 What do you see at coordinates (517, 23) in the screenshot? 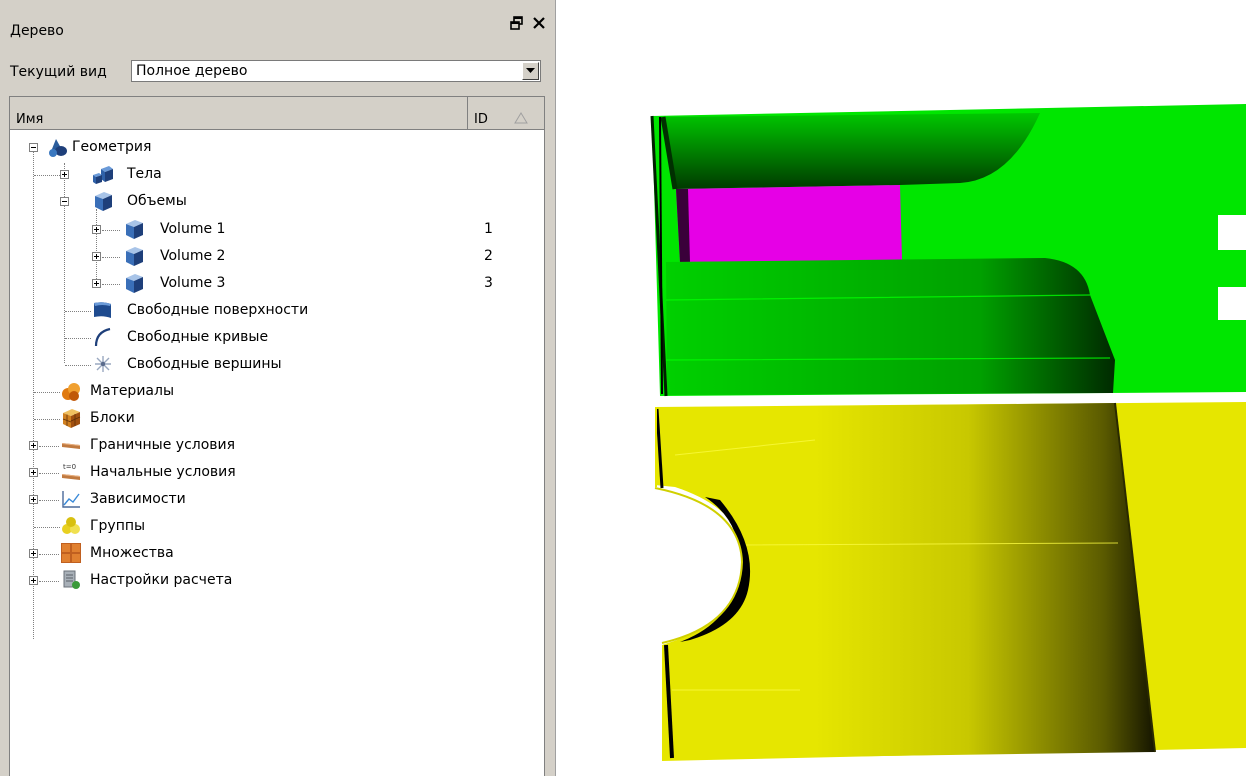
I see `float-window-icon` at bounding box center [517, 23].